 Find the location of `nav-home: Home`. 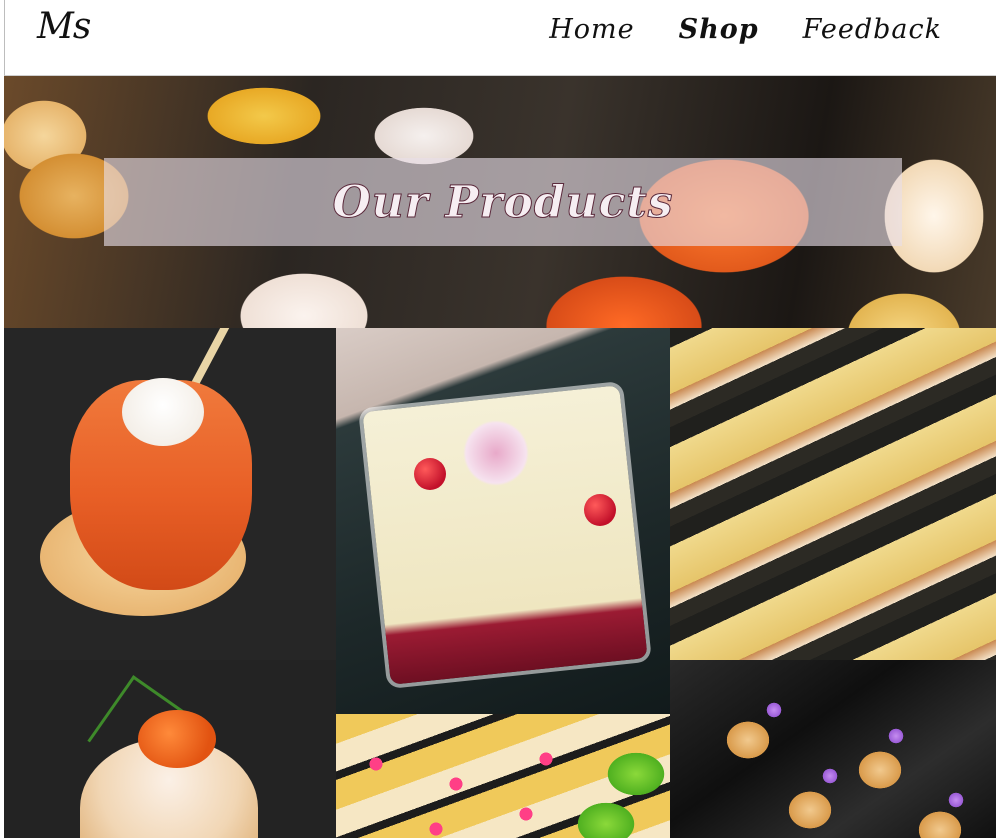

nav-home: Home is located at coordinates (591, 29).